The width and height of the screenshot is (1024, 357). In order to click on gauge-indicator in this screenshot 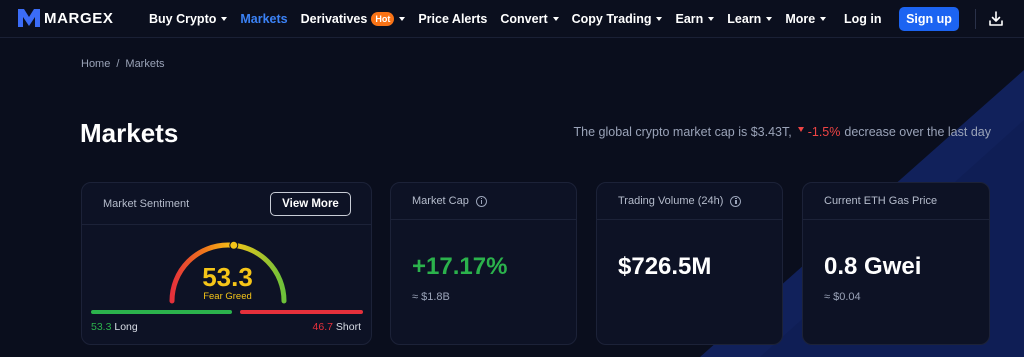, I will do `click(234, 245)`.